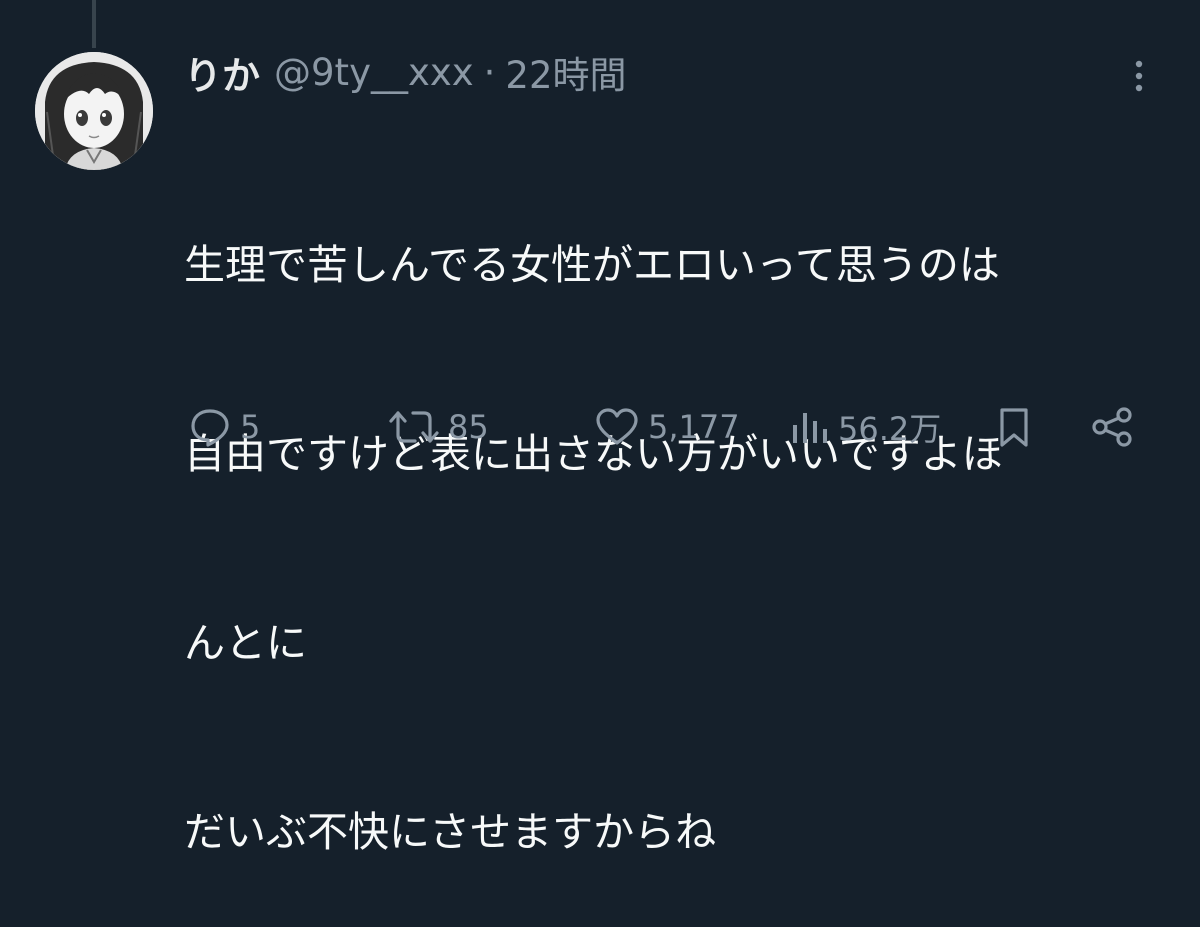 The image size is (1200, 927). Describe the element at coordinates (374, 72) in the screenshot. I see `author-handle: @9ty__xxx` at that location.